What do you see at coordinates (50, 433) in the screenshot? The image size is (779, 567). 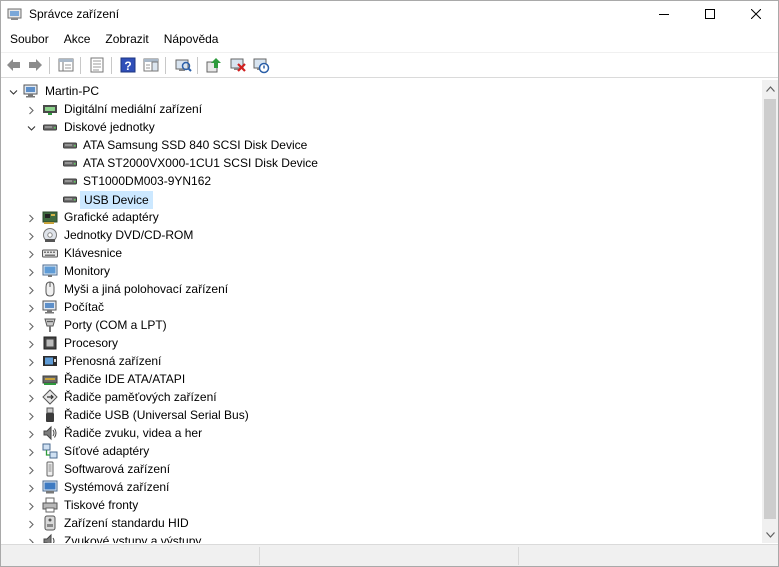 I see `speaker-icon` at bounding box center [50, 433].